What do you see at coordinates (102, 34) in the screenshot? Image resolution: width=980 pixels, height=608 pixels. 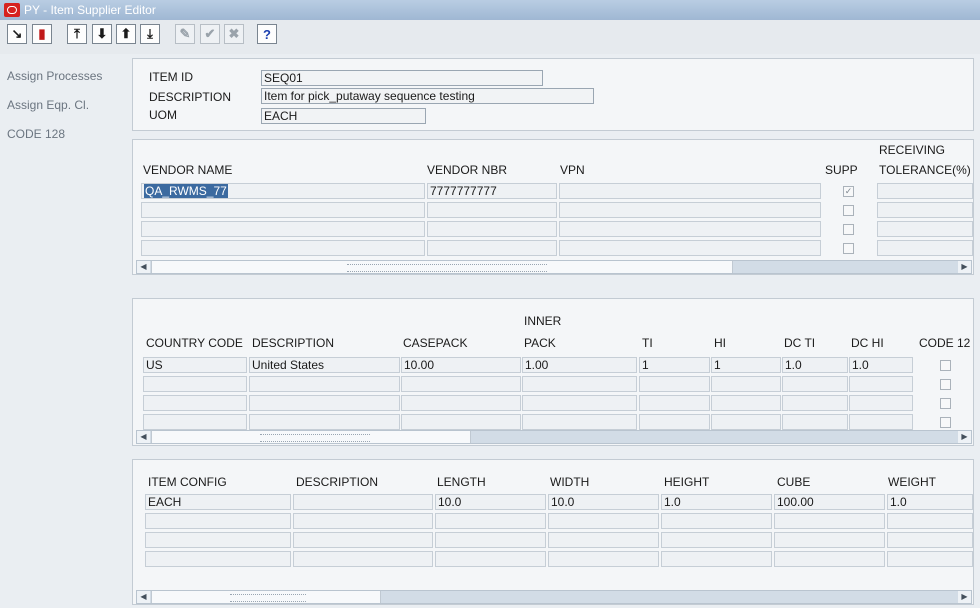 I see `next-record-button: ⬇` at bounding box center [102, 34].